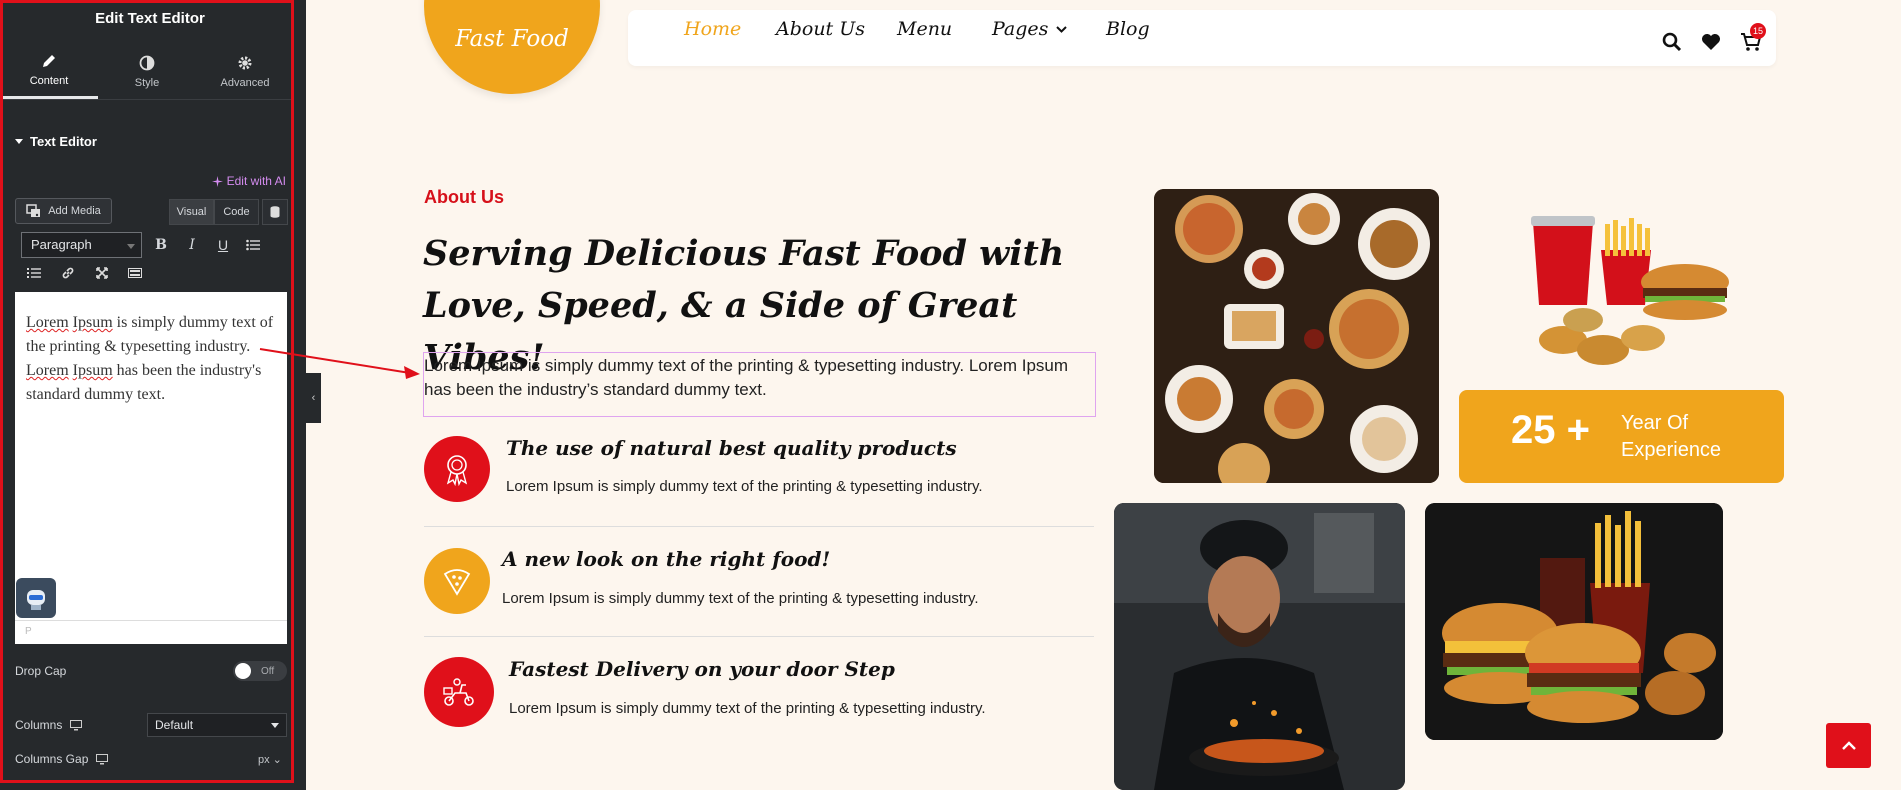 Image resolution: width=1901 pixels, height=790 pixels. I want to click on italic-button: I, so click(192, 245).